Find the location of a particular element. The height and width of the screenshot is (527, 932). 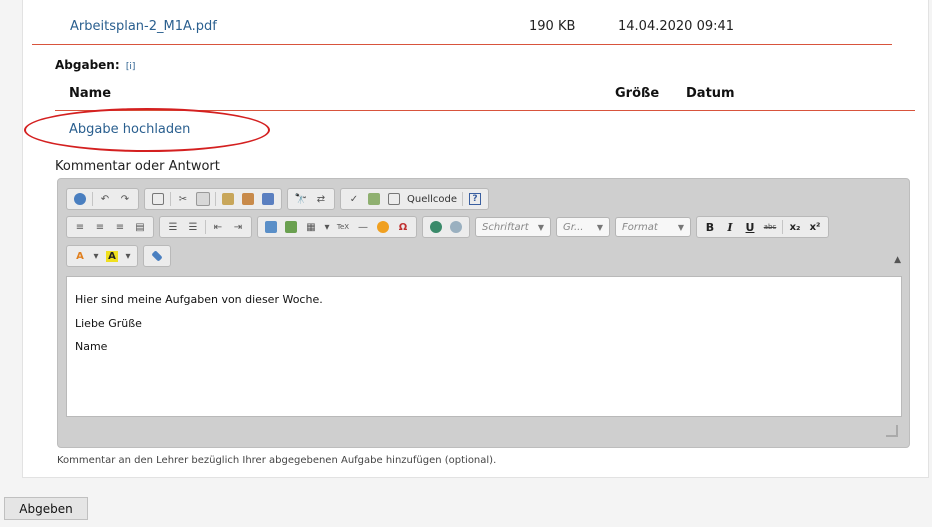

bold-button: B is located at coordinates (710, 227).